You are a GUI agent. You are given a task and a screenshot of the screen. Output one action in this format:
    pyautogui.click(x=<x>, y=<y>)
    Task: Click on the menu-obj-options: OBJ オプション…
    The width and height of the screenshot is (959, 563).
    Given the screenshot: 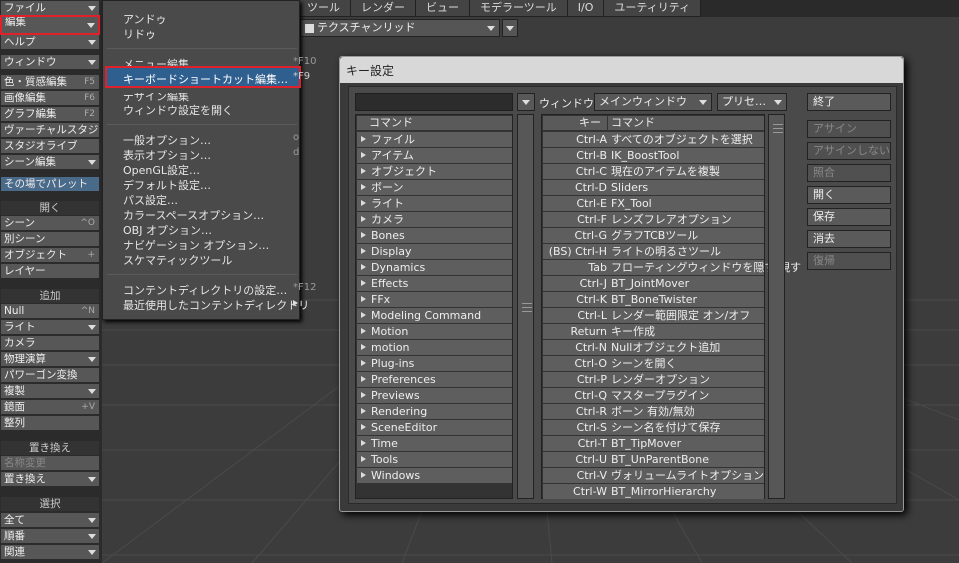 What is the action you would take?
    pyautogui.click(x=167, y=230)
    